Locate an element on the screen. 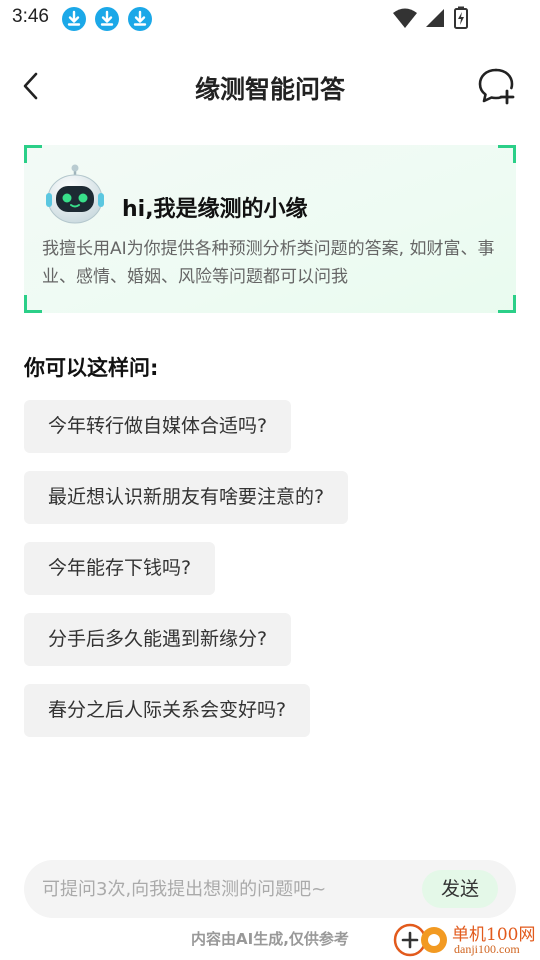 Image resolution: width=540 pixels, height=960 pixels. suggested-question: 今年转行做自媒体合适吗? is located at coordinates (158, 426).